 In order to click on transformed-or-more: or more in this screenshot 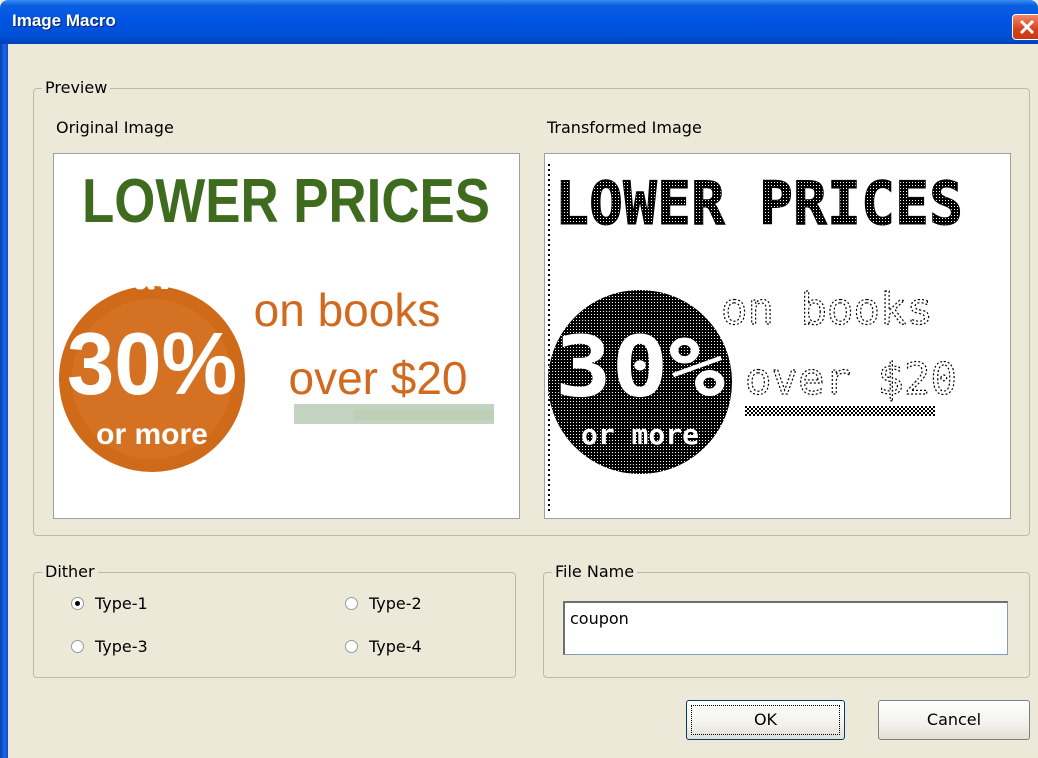, I will do `click(640, 434)`.